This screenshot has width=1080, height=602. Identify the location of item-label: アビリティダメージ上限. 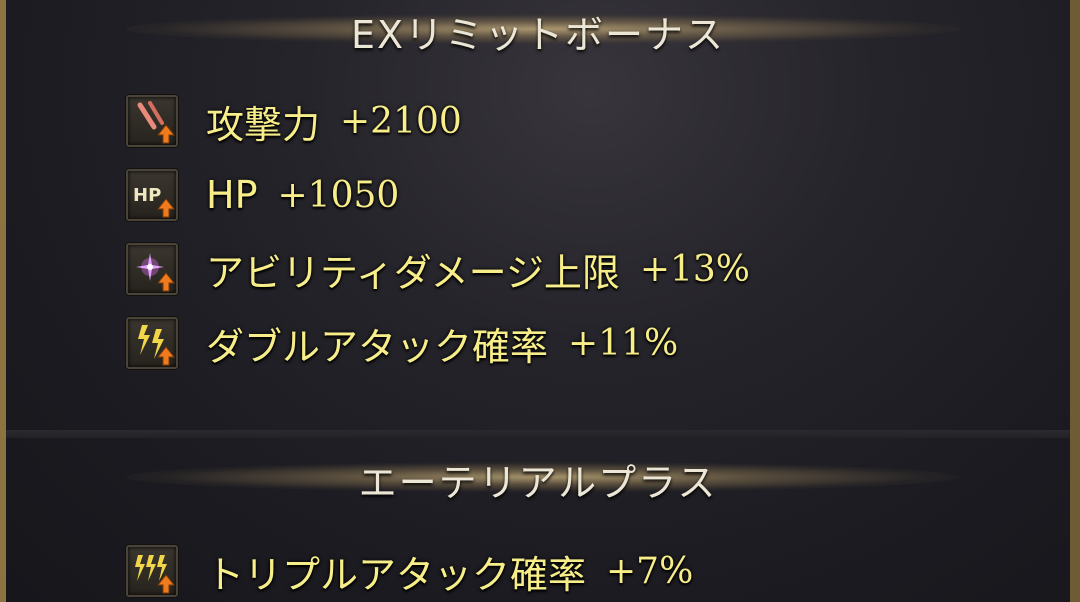
(413, 272).